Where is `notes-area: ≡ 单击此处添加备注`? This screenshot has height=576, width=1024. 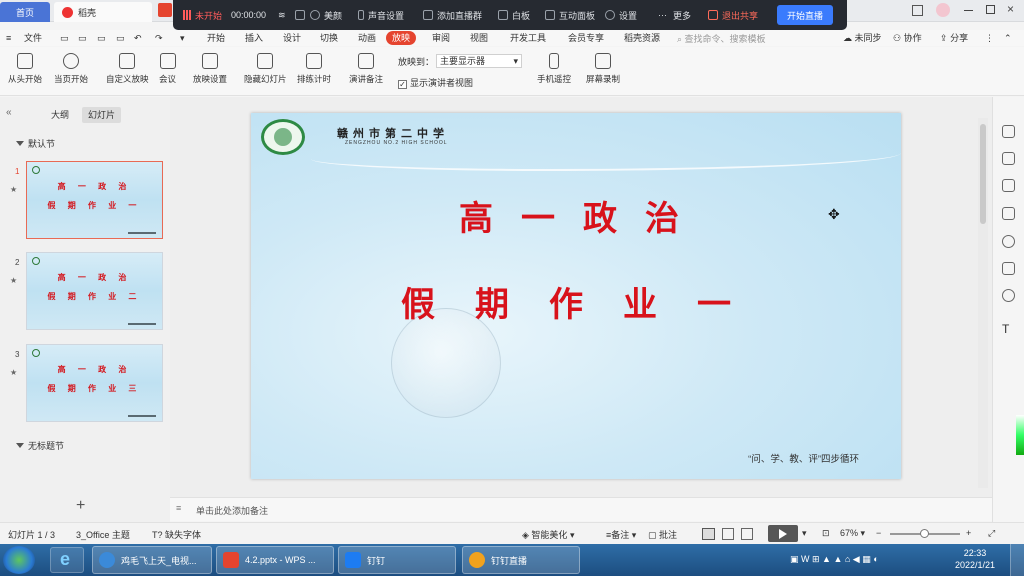
notes-area: ≡ 单击此处添加备注 is located at coordinates (581, 509).